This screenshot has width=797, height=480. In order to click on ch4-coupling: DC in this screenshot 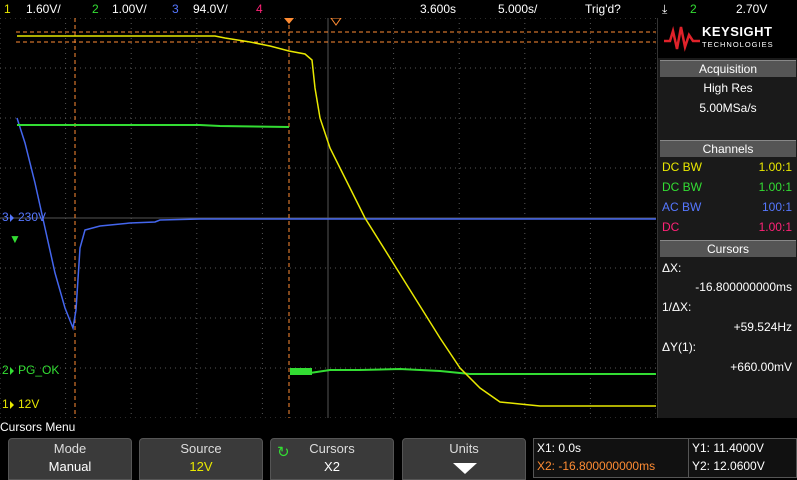, I will do `click(671, 227)`.